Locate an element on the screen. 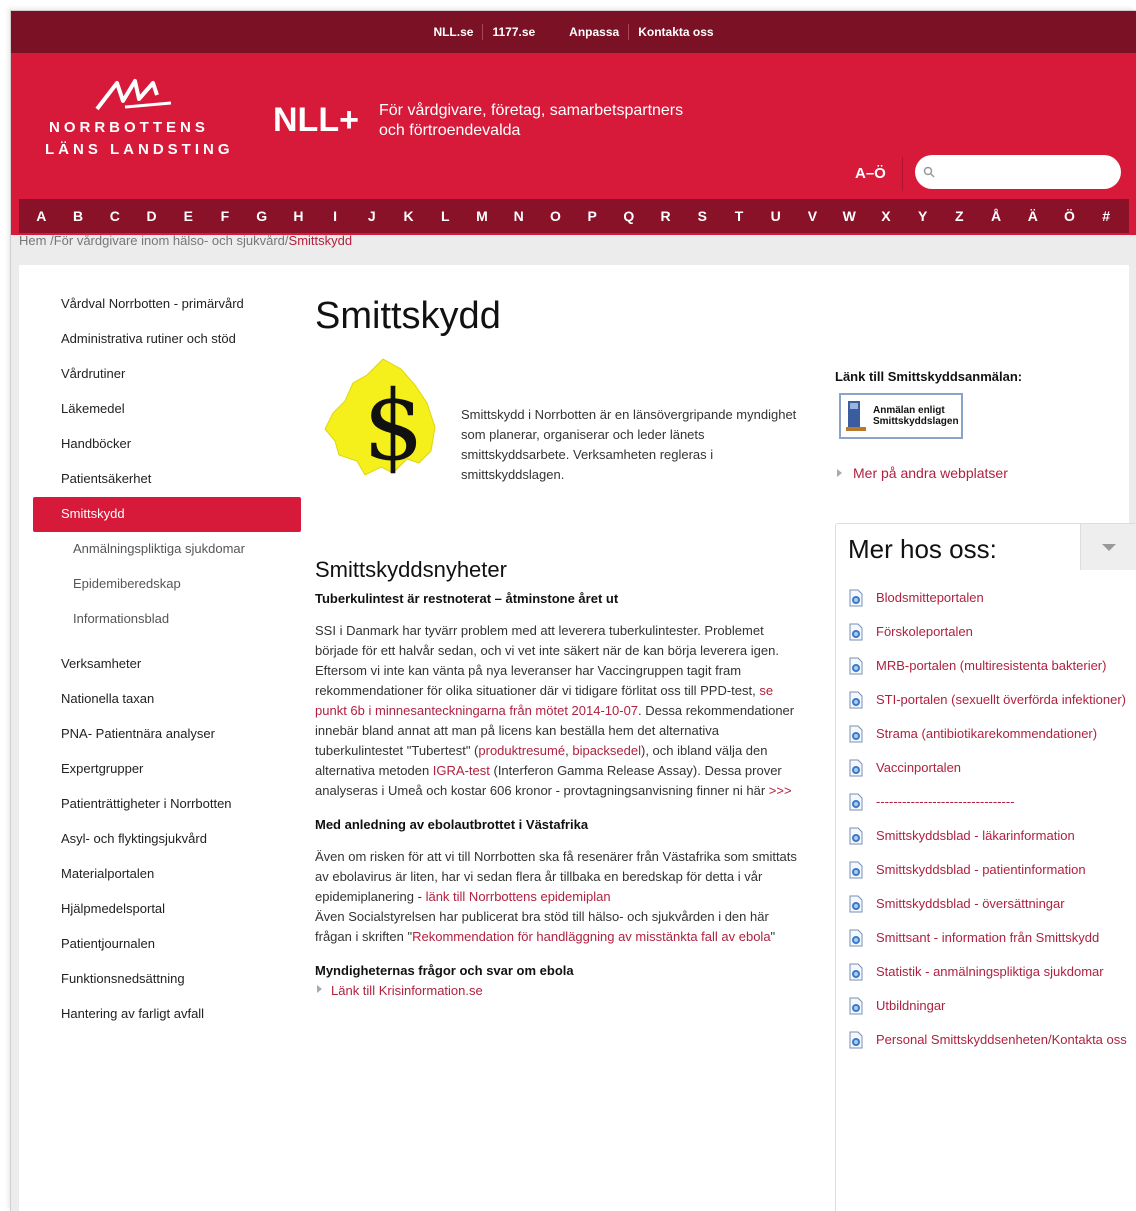 The width and height of the screenshot is (1136, 1211). sidebar-item-expertgrupper: Expertgrupper is located at coordinates (167, 769).